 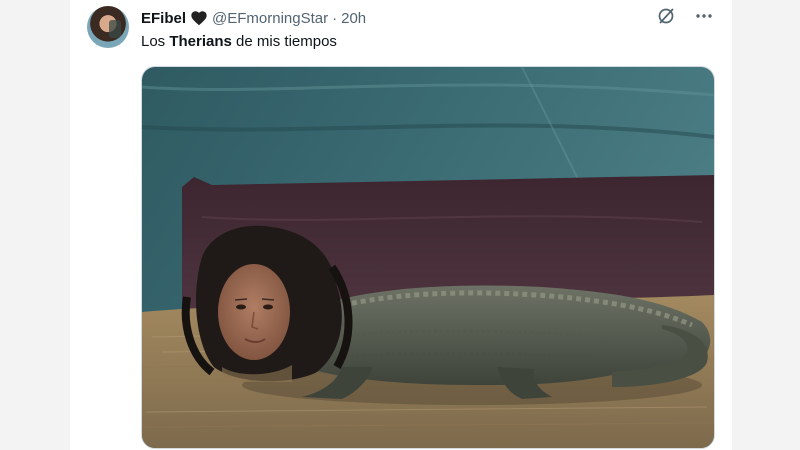 I want to click on text-part: Los, so click(x=155, y=41).